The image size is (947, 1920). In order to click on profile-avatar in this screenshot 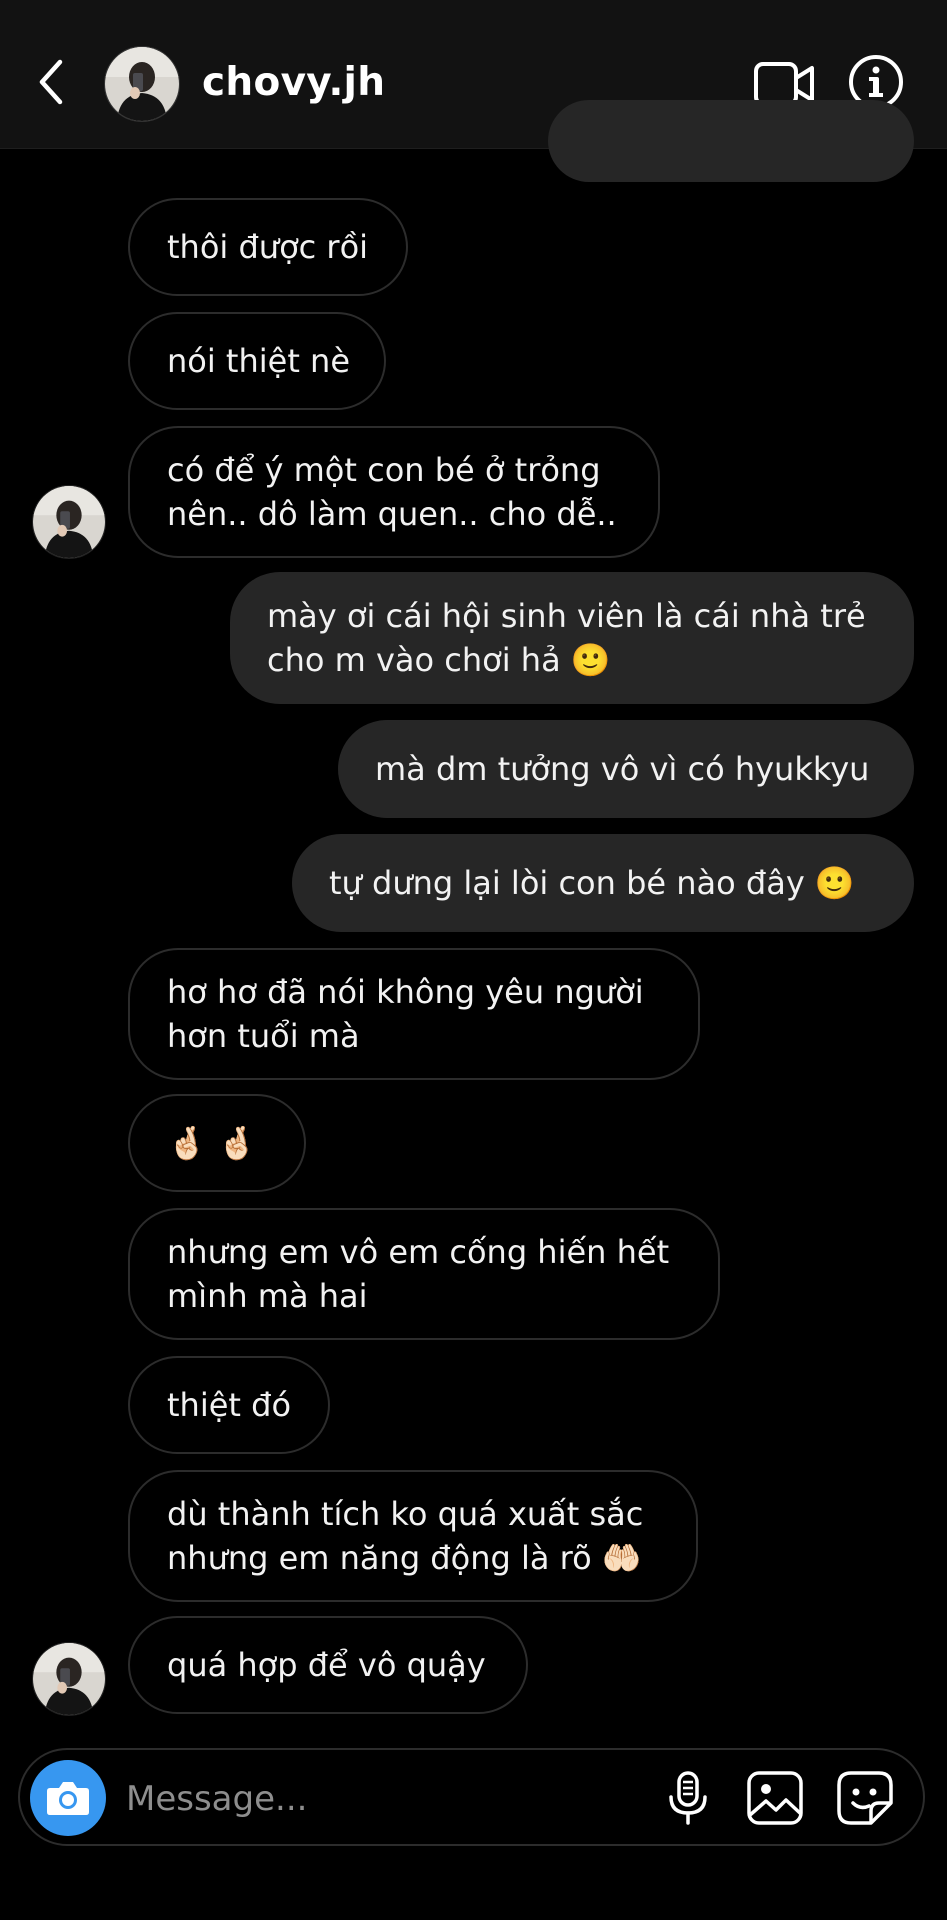, I will do `click(142, 84)`.